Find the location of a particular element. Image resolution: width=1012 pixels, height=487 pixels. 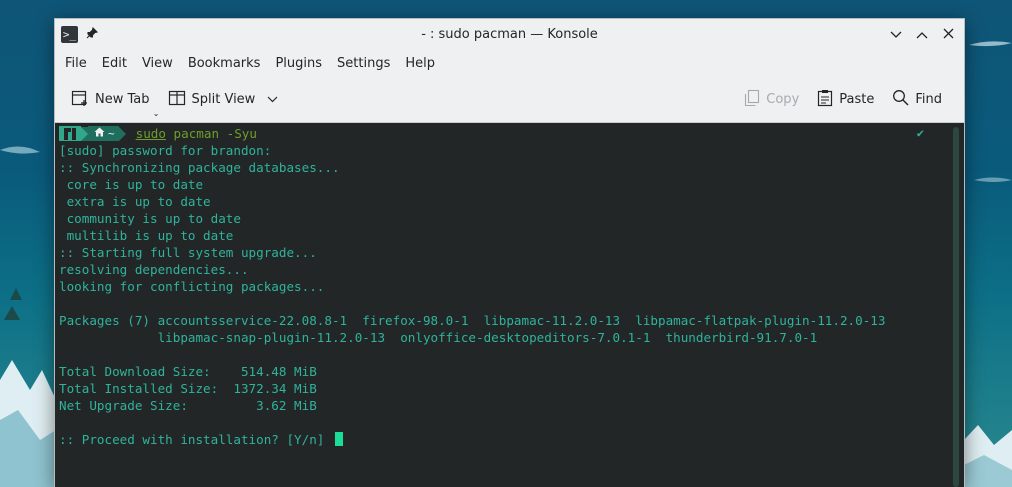

paste-label: Paste is located at coordinates (857, 99).